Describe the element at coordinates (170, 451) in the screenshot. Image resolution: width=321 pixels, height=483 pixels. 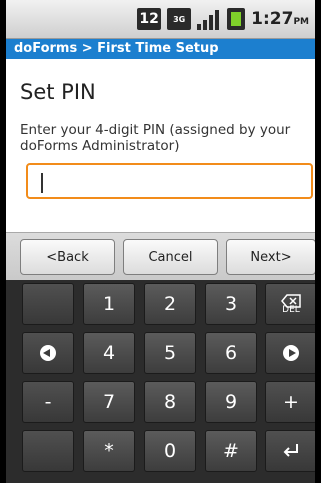
I see `key-0: 0` at that location.